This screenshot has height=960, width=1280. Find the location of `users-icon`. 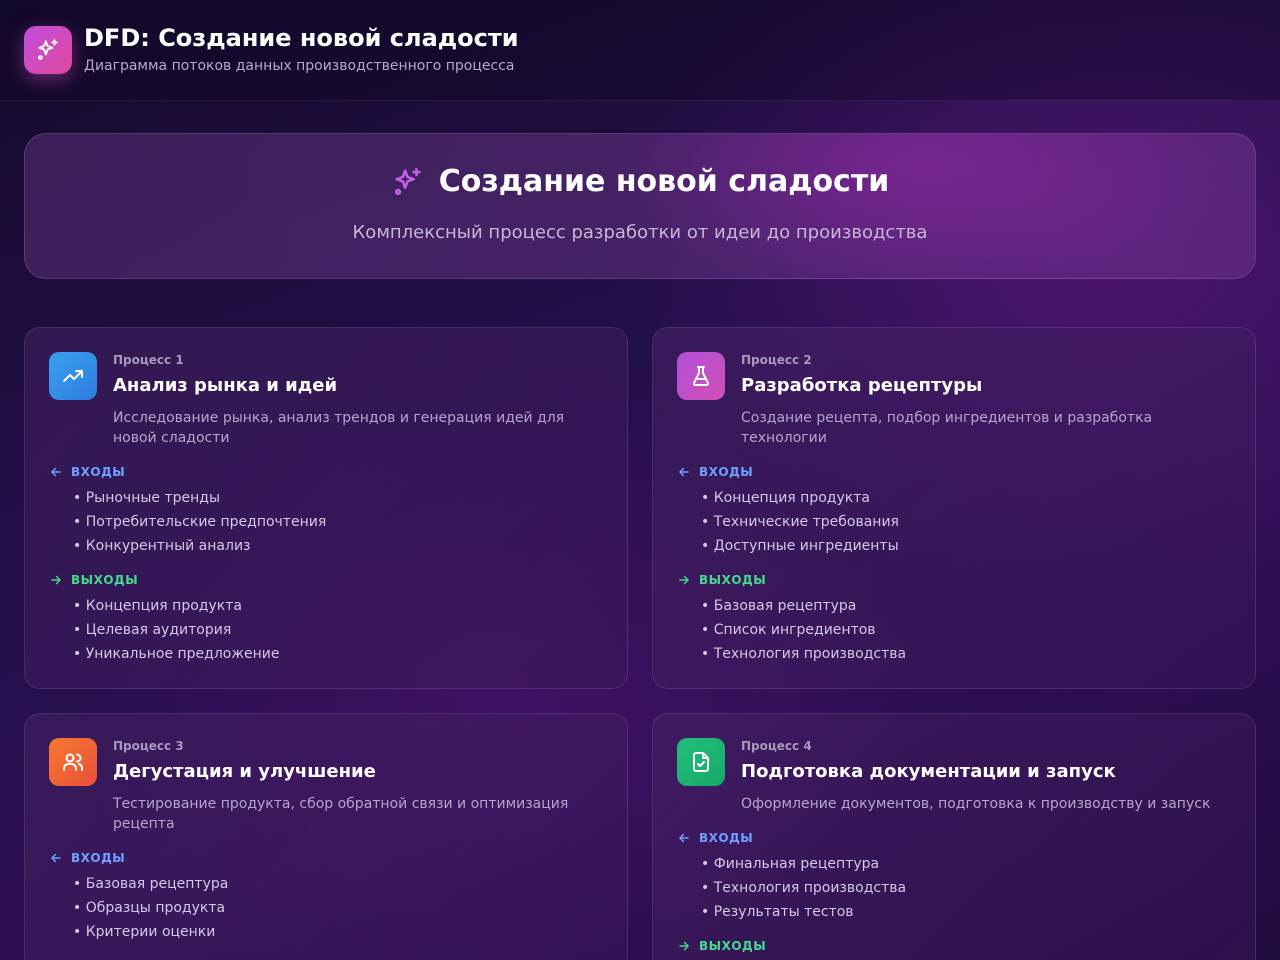

users-icon is located at coordinates (73, 762).